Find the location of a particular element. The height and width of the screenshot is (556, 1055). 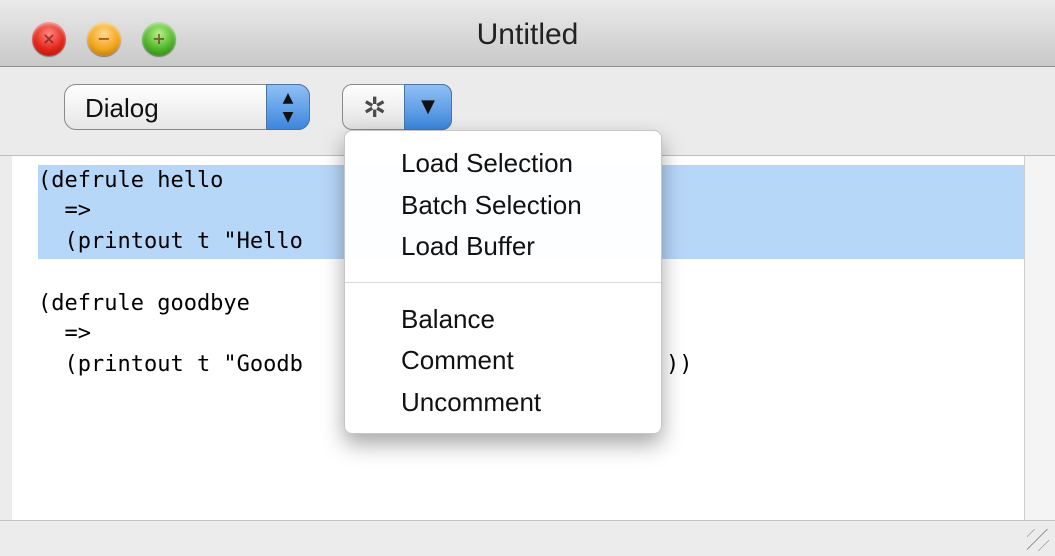

menu-item-load-buffer: Load Buffer is located at coordinates (468, 246).